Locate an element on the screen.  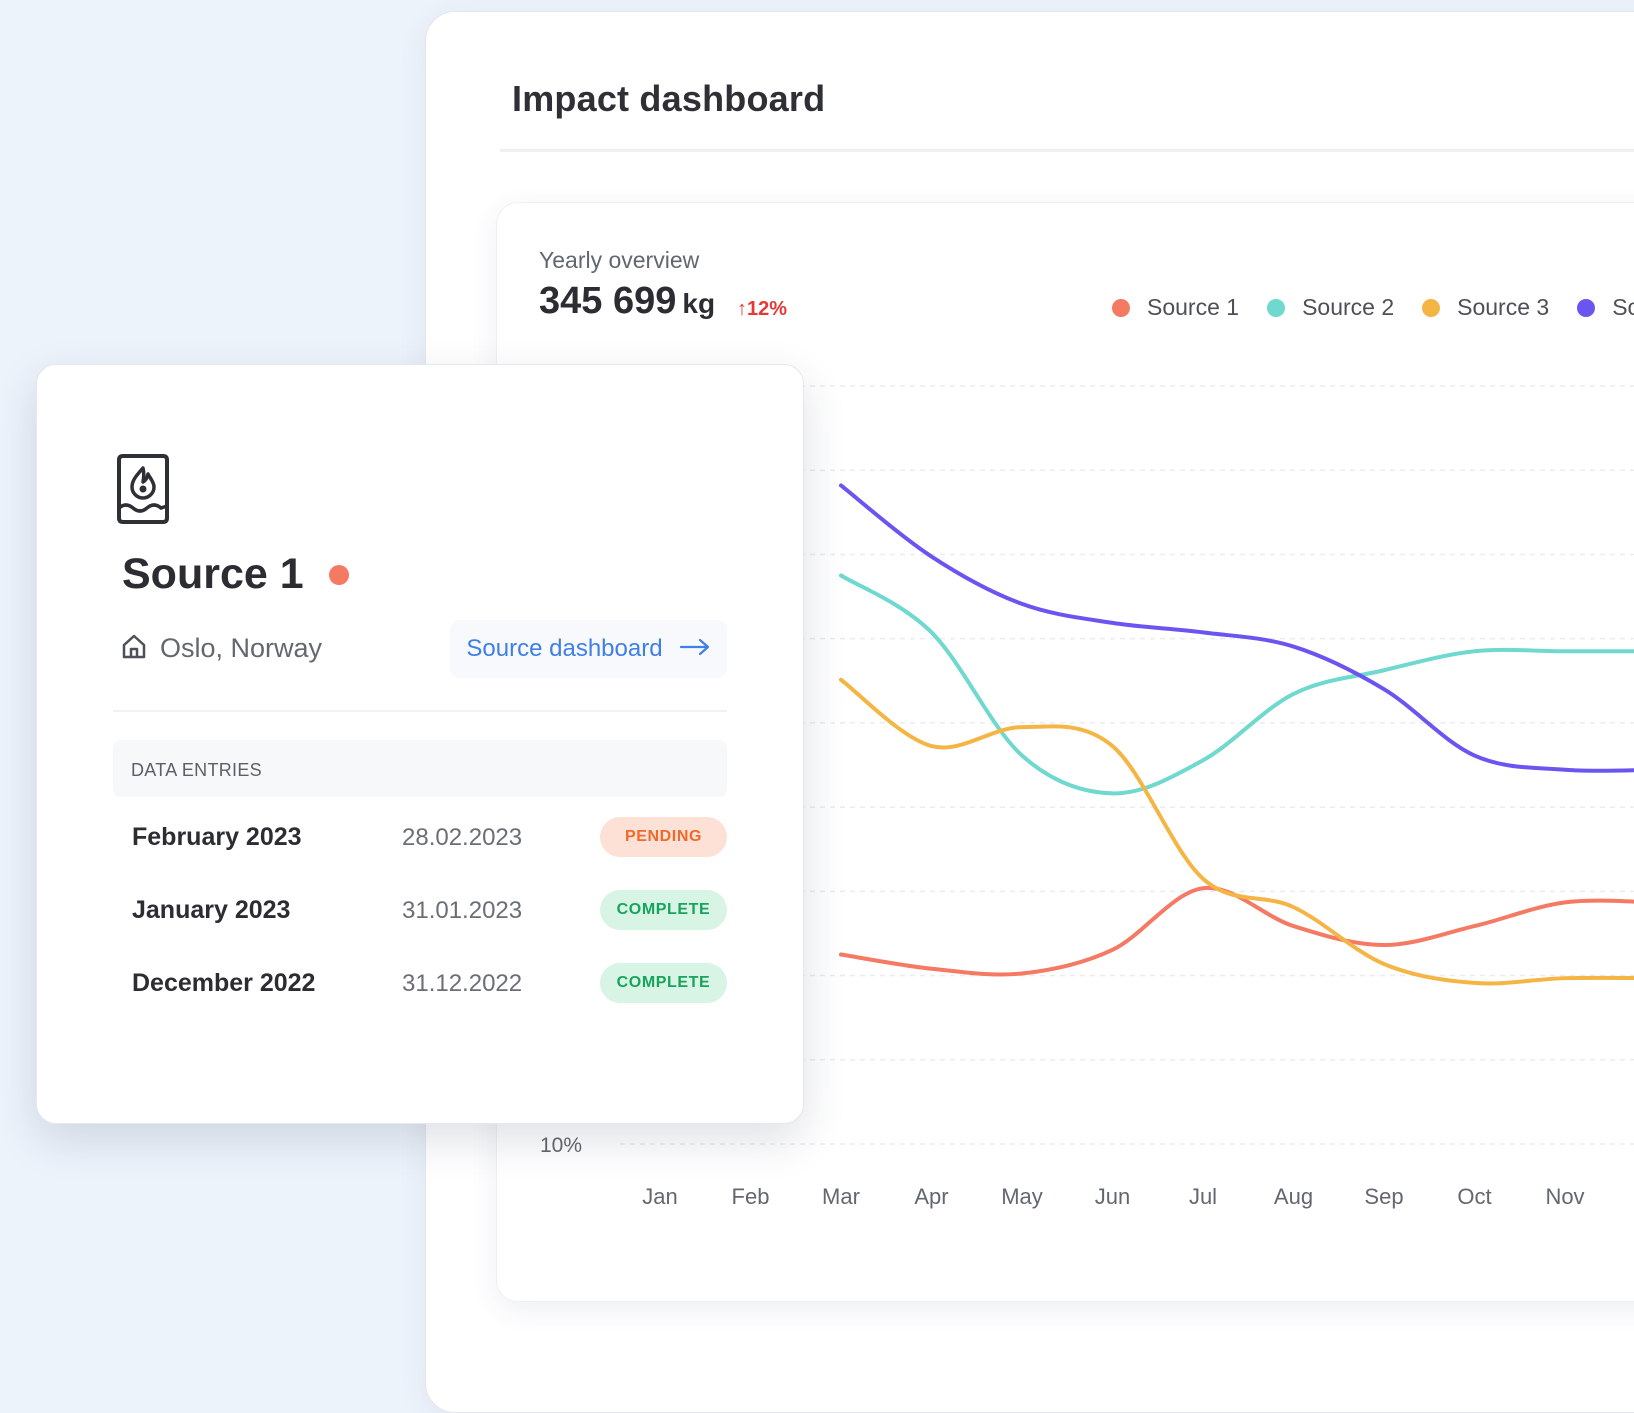
entry-date: 31.12.2022 is located at coordinates (462, 983).